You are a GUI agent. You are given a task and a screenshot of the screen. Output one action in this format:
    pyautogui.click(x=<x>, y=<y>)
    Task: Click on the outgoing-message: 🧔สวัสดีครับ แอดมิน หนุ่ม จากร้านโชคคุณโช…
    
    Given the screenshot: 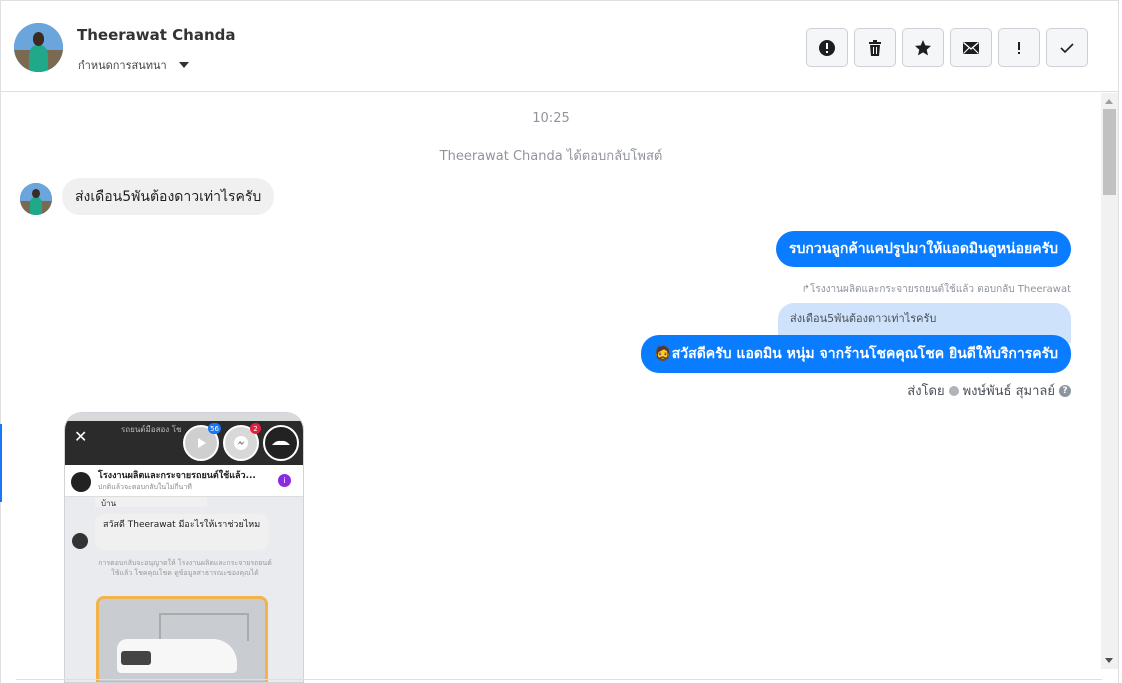 What is the action you would take?
    pyautogui.click(x=856, y=354)
    